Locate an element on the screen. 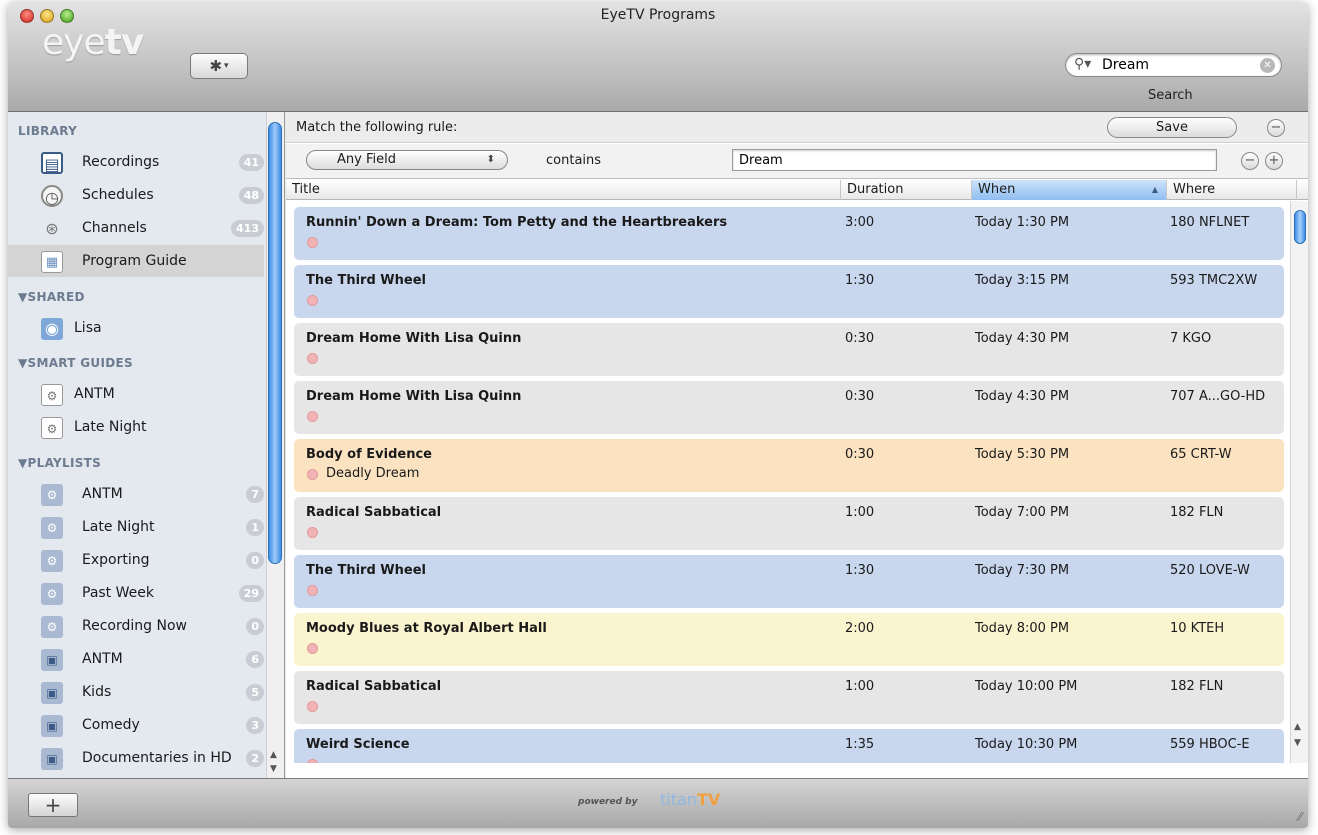 This screenshot has height=835, width=1318. sidebar-item-playlist-documentaries-hd: ▣ Documentaries in HD 2 is located at coordinates (136, 758).